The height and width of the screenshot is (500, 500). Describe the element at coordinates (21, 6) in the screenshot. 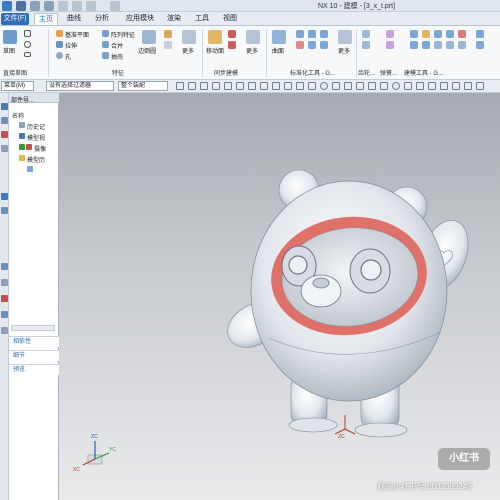

I see `save-icon` at that location.